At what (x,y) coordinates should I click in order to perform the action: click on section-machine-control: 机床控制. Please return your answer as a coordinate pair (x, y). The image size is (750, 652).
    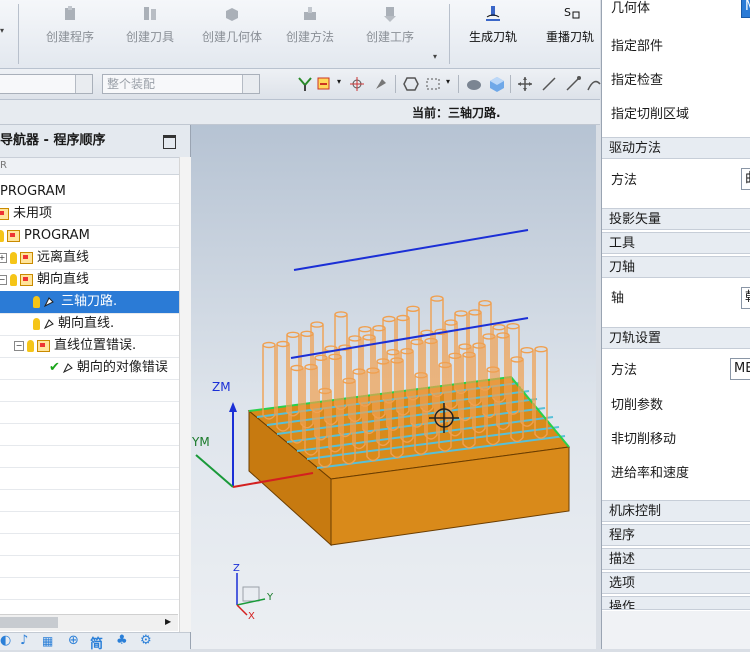
    Looking at the image, I should click on (676, 511).